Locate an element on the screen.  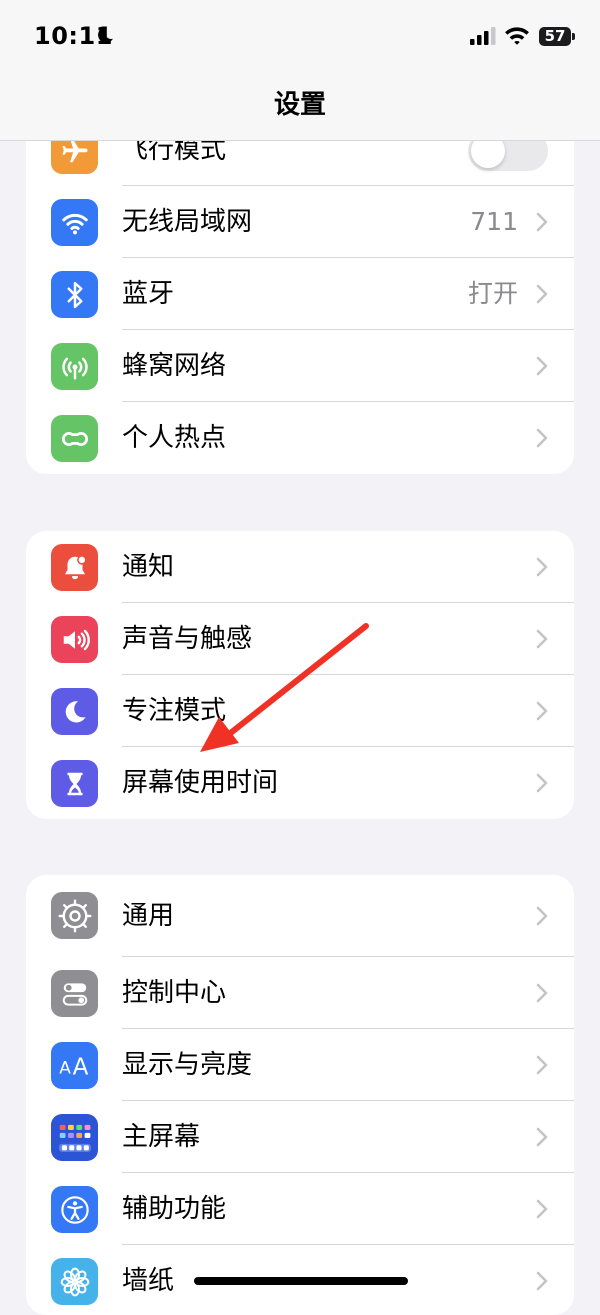
display-brightness-label: 显示与亮度 is located at coordinates (187, 1065).